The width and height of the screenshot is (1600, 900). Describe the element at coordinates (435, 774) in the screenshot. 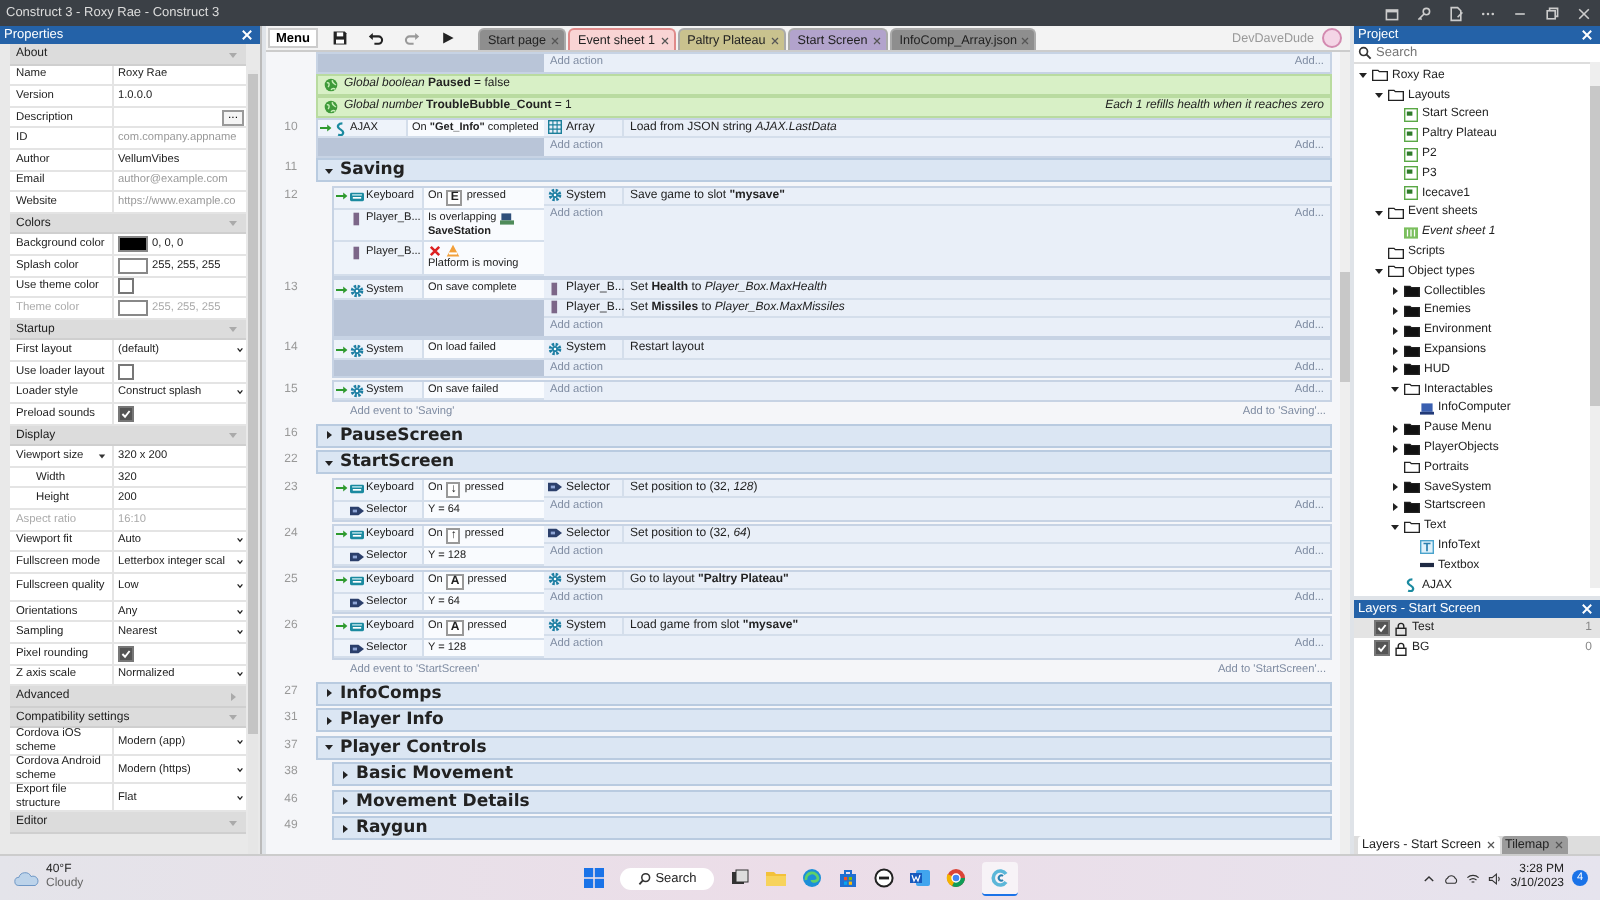

I see `group-title: Basic Movement` at that location.